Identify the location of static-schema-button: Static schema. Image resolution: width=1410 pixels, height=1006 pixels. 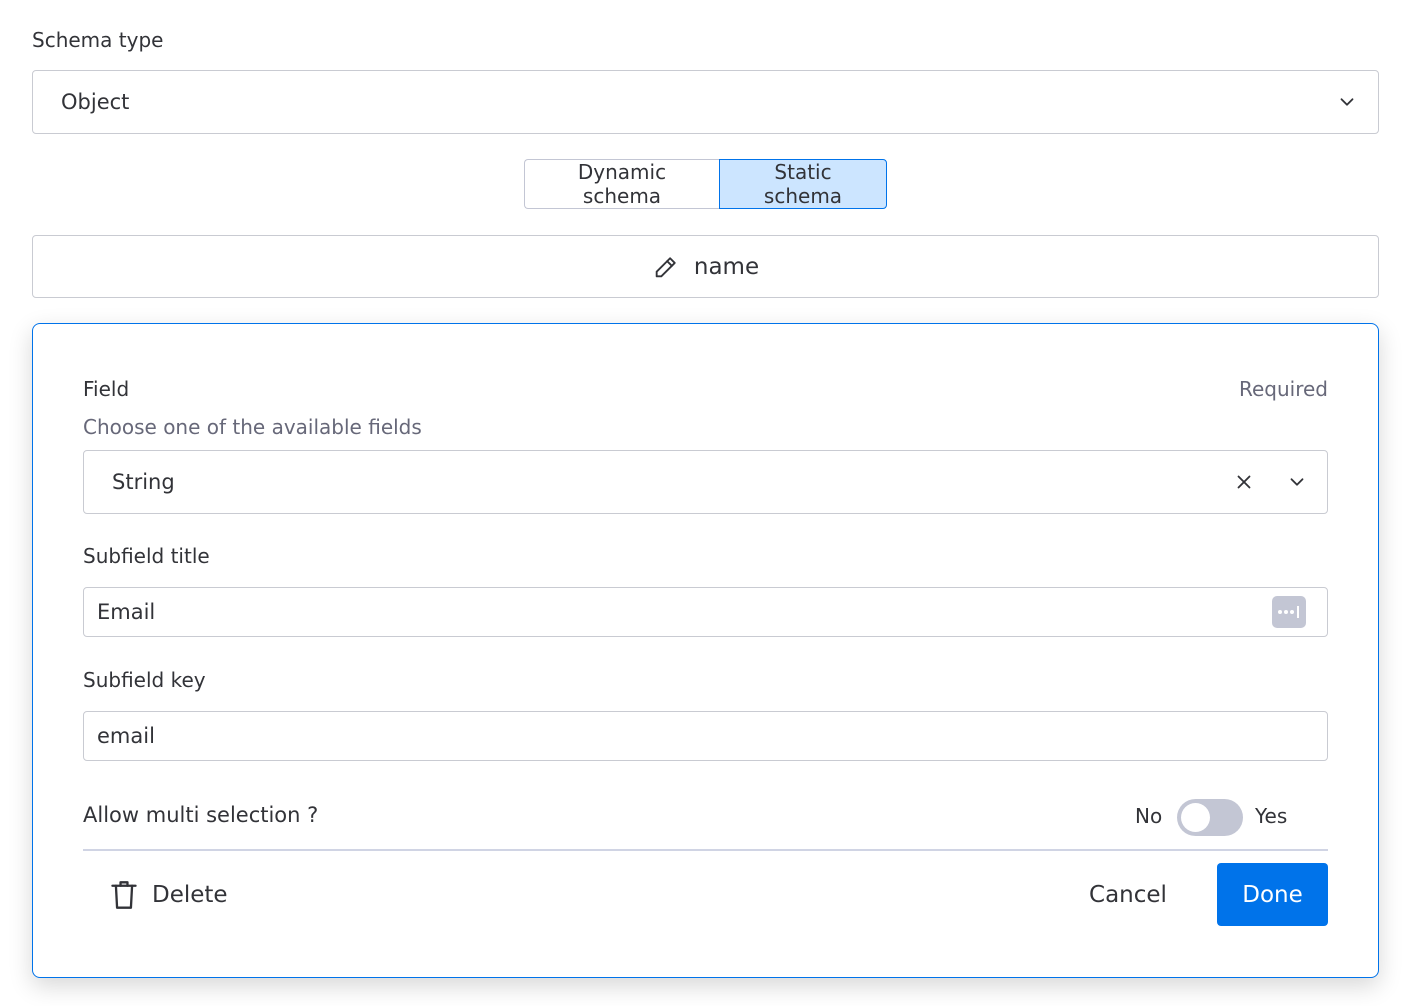
(803, 184).